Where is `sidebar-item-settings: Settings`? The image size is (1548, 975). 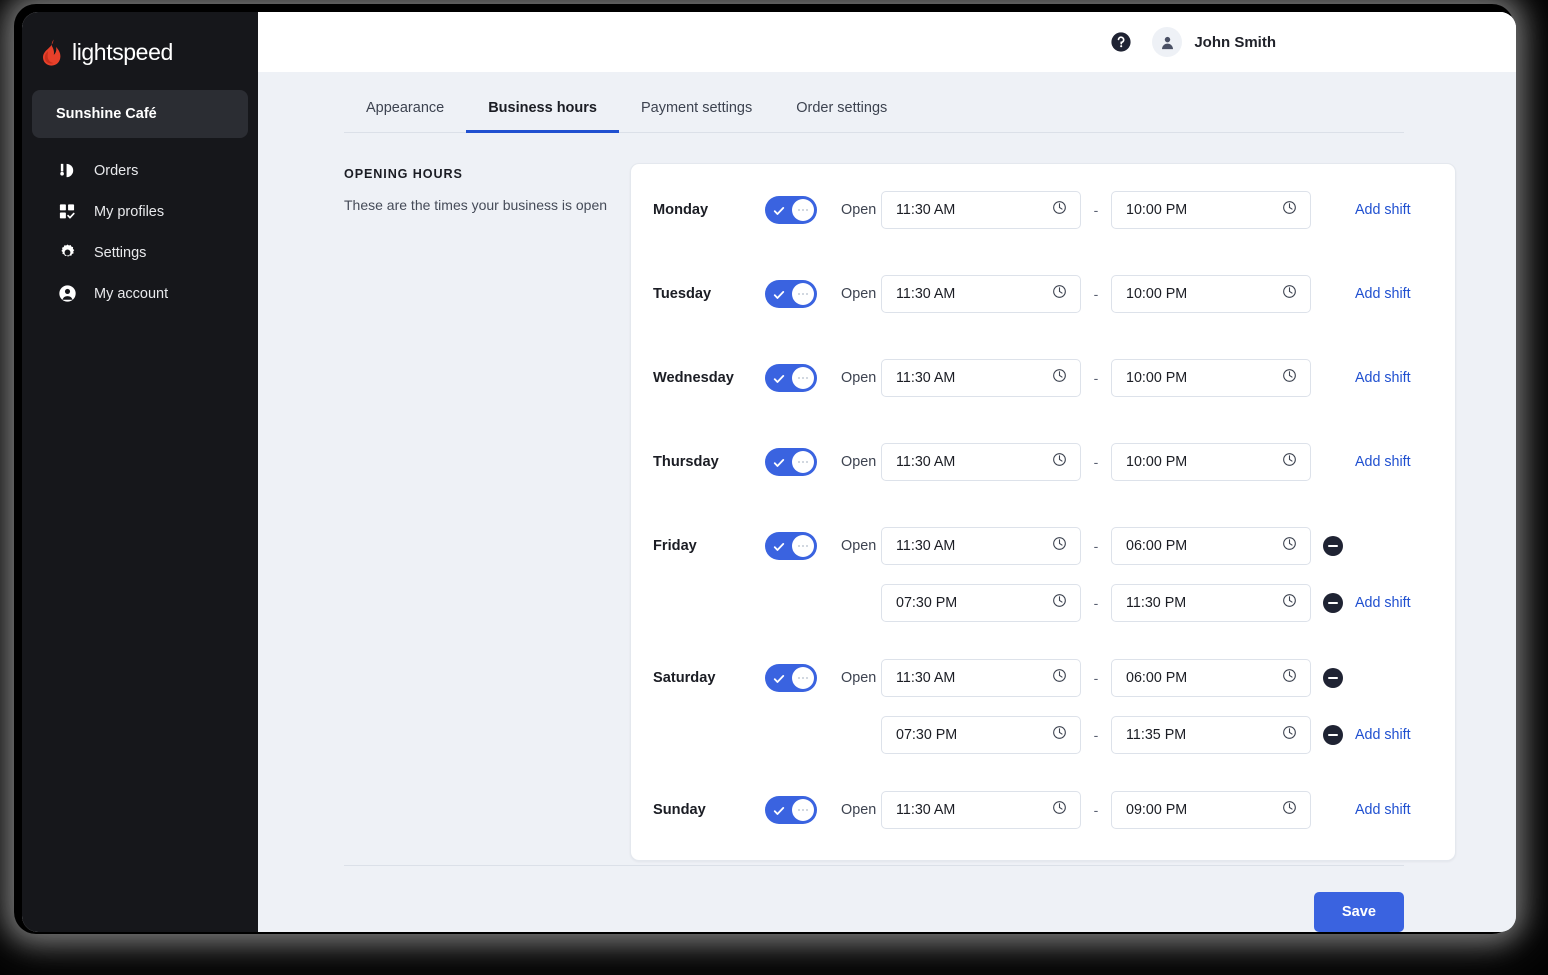 sidebar-item-settings: Settings is located at coordinates (140, 252).